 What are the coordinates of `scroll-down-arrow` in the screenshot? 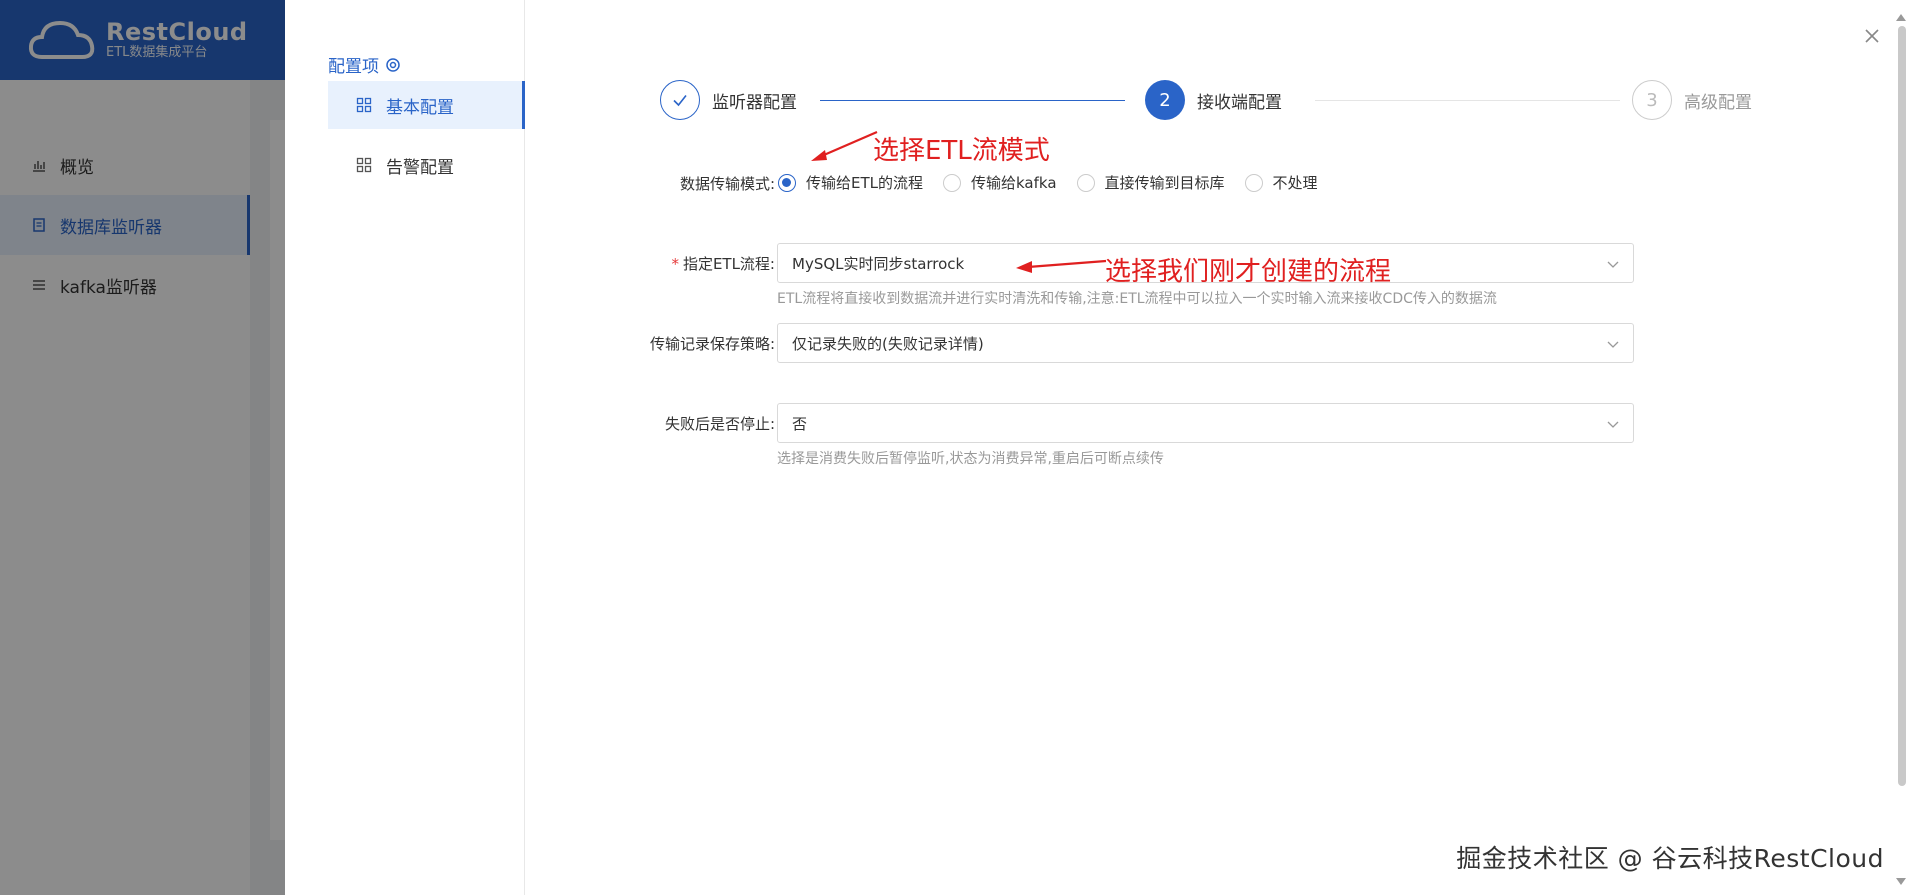 It's located at (1901, 881).